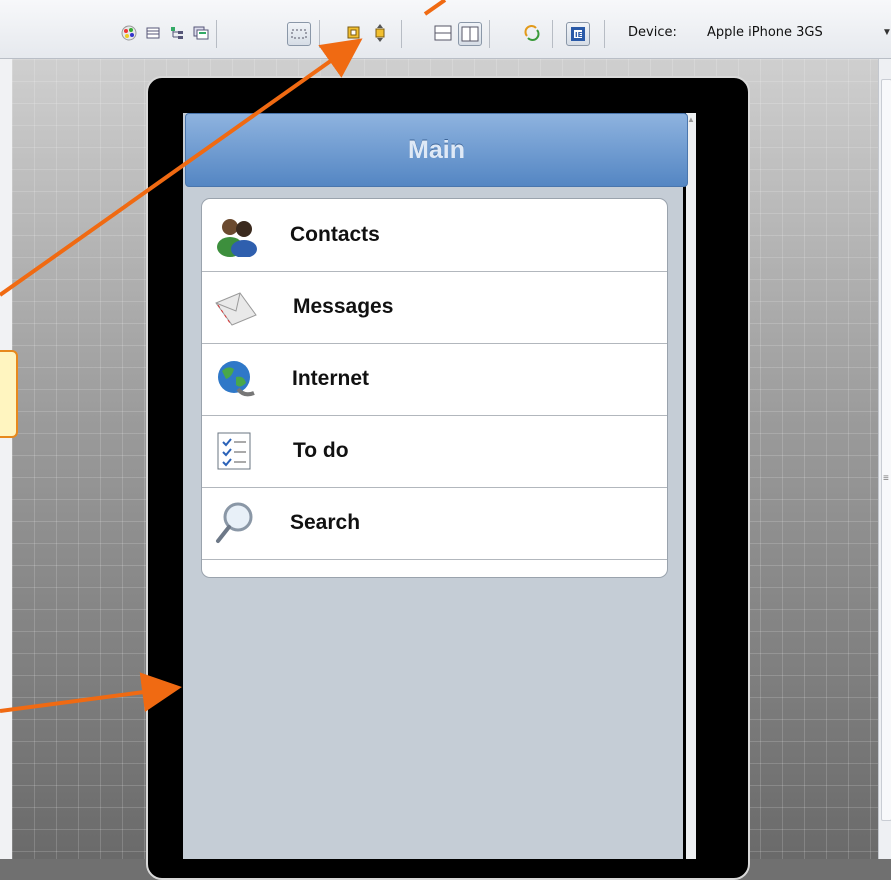 This screenshot has width=891, height=880. I want to click on envelope-icon, so click(236, 307).